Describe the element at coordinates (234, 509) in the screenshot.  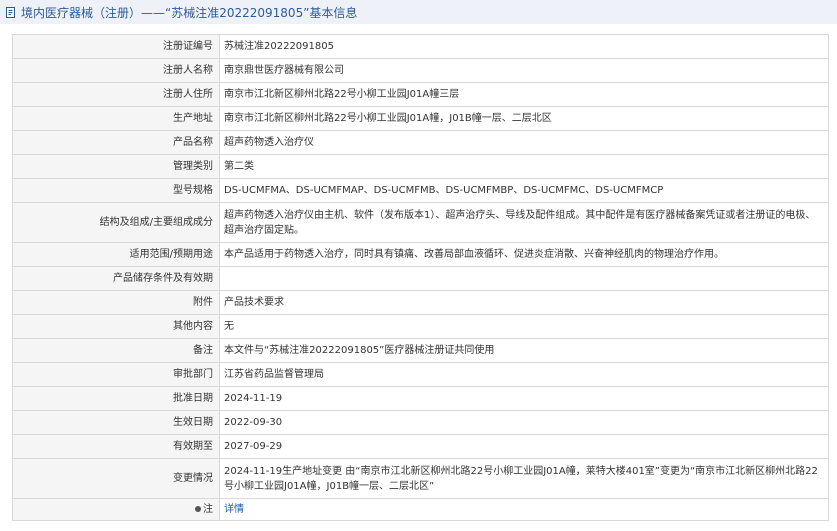
I see `details-link: 详情` at that location.